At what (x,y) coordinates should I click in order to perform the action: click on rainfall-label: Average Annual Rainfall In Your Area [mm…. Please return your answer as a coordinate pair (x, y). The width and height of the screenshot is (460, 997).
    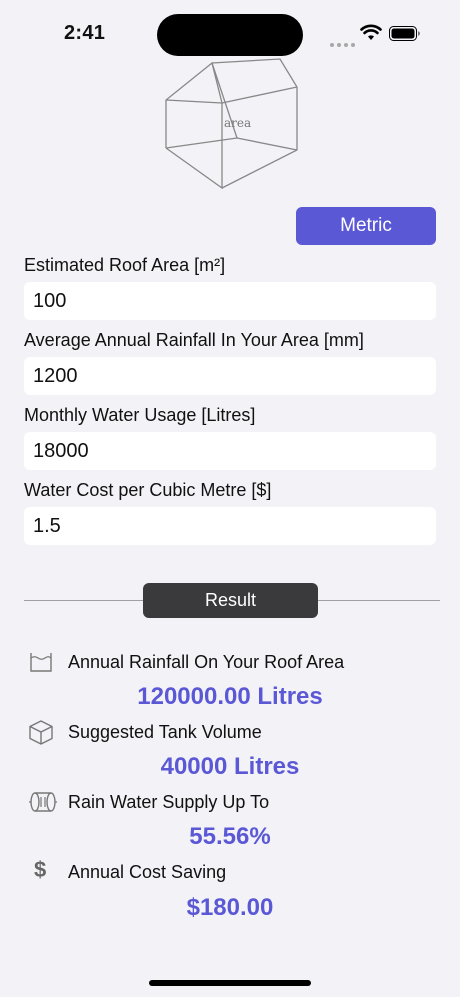
    Looking at the image, I should click on (194, 340).